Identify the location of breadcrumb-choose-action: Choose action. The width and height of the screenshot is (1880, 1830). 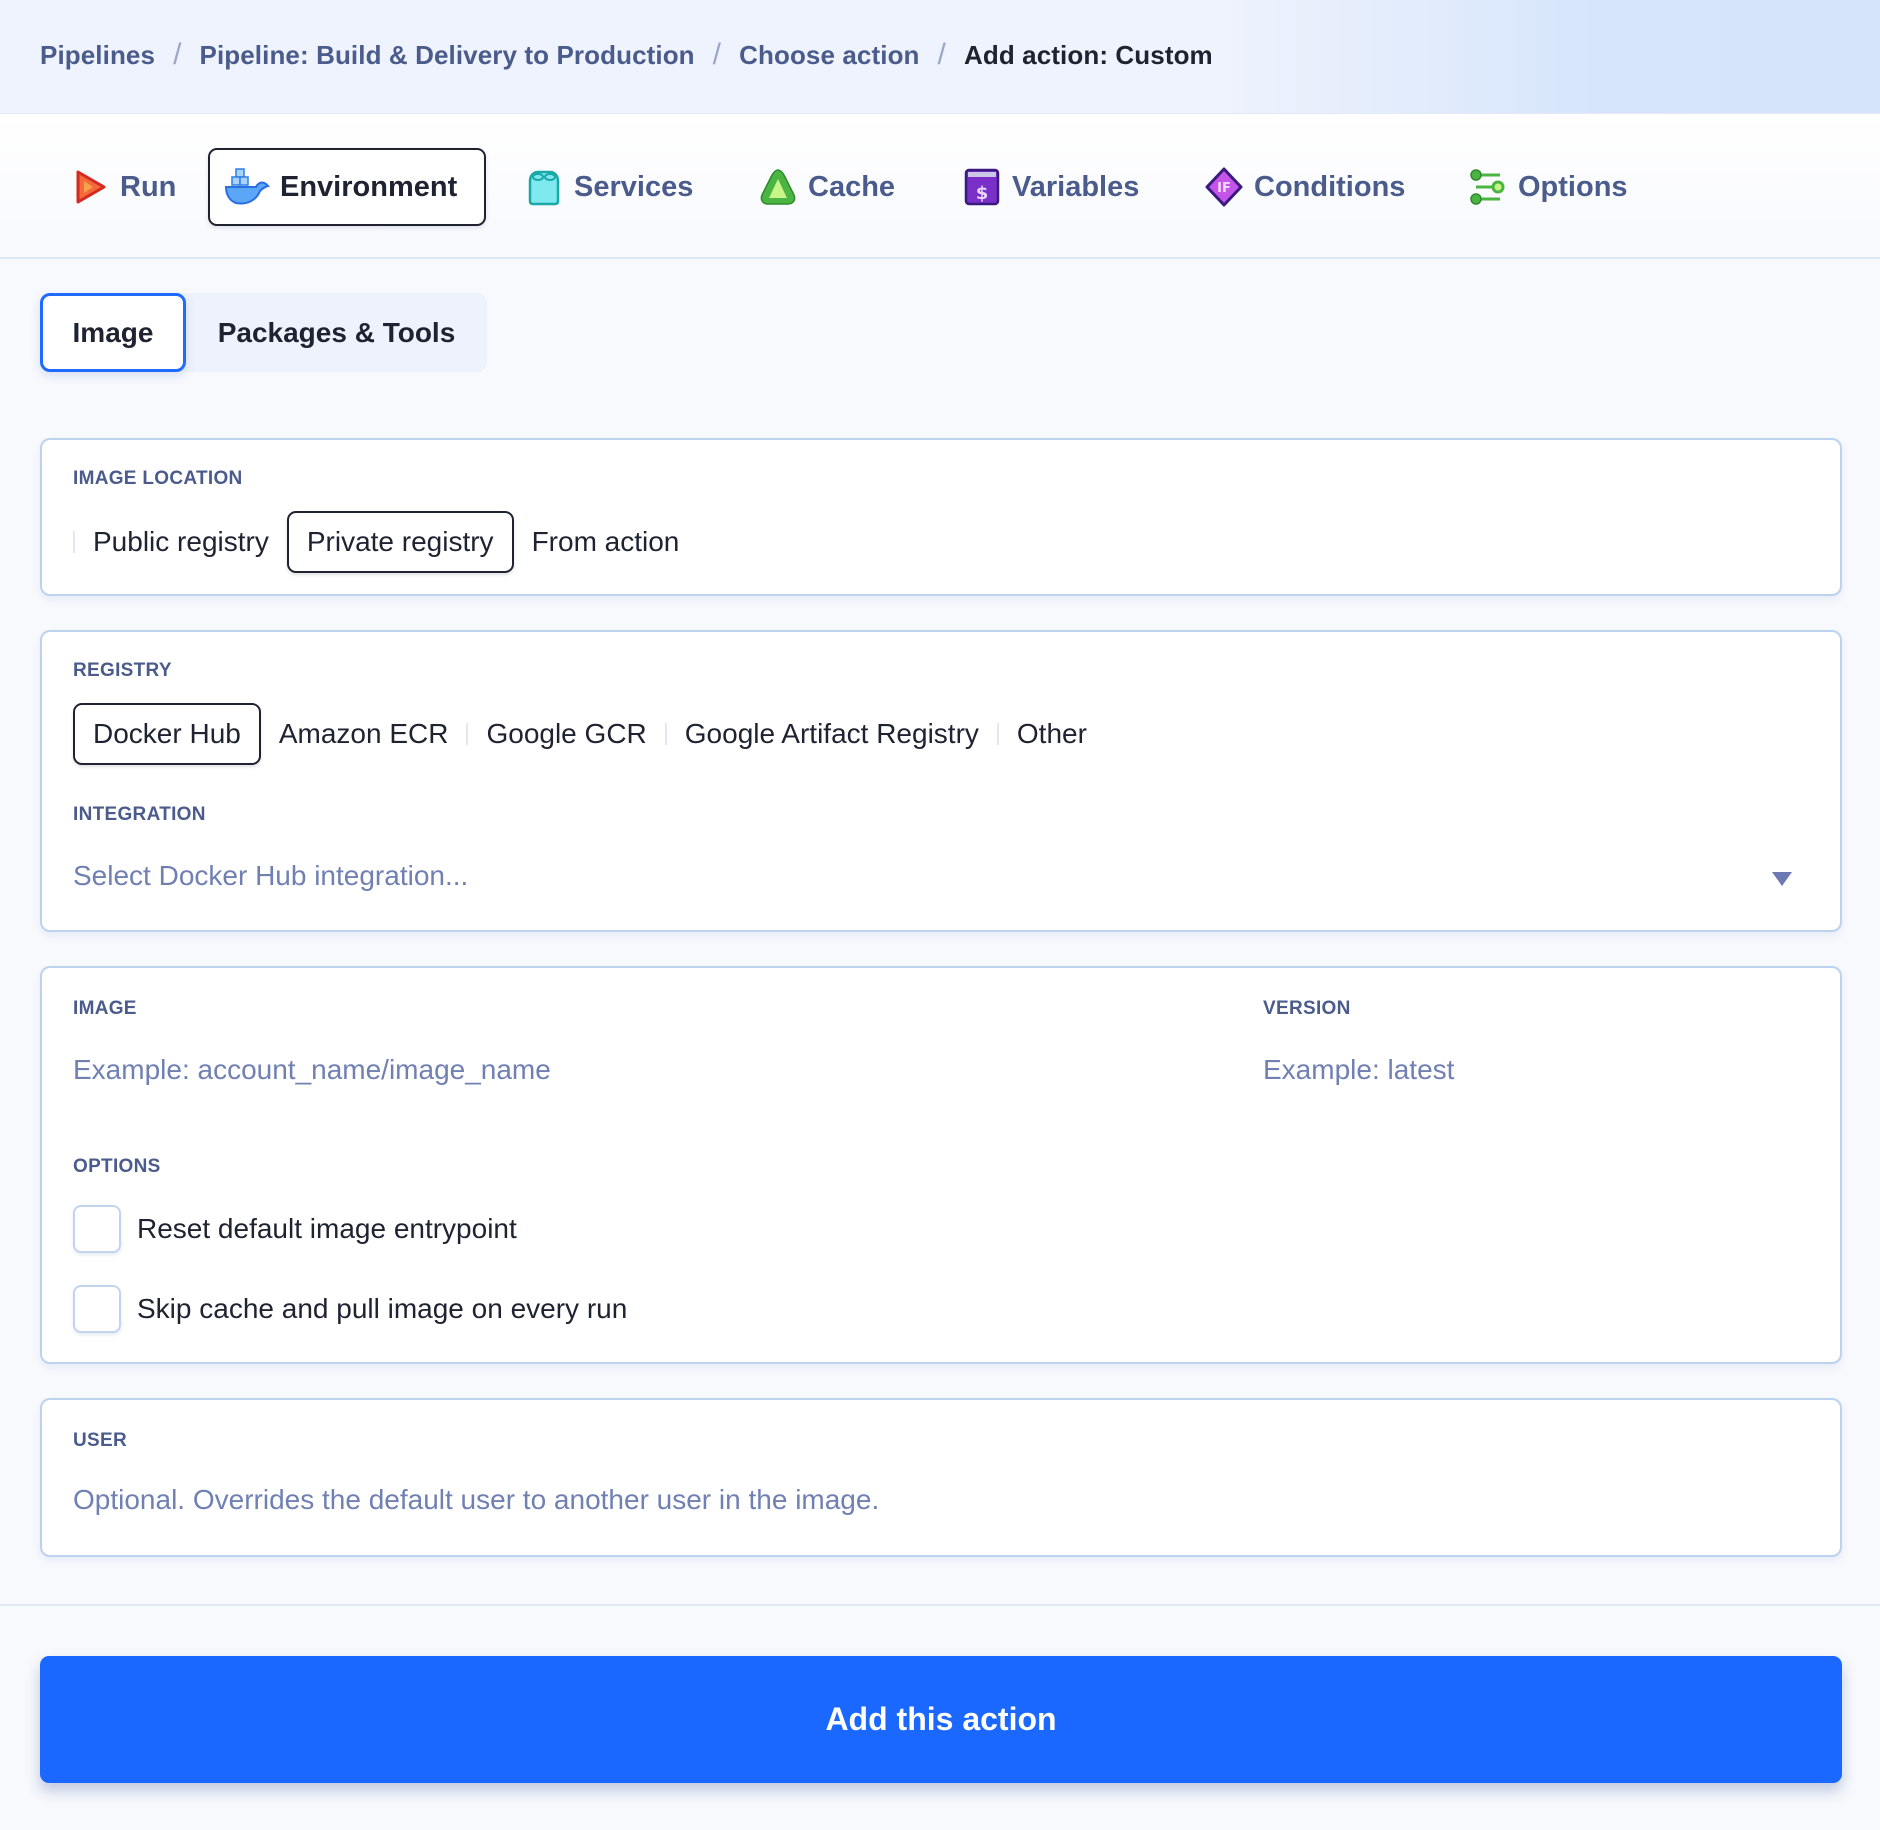
(829, 55).